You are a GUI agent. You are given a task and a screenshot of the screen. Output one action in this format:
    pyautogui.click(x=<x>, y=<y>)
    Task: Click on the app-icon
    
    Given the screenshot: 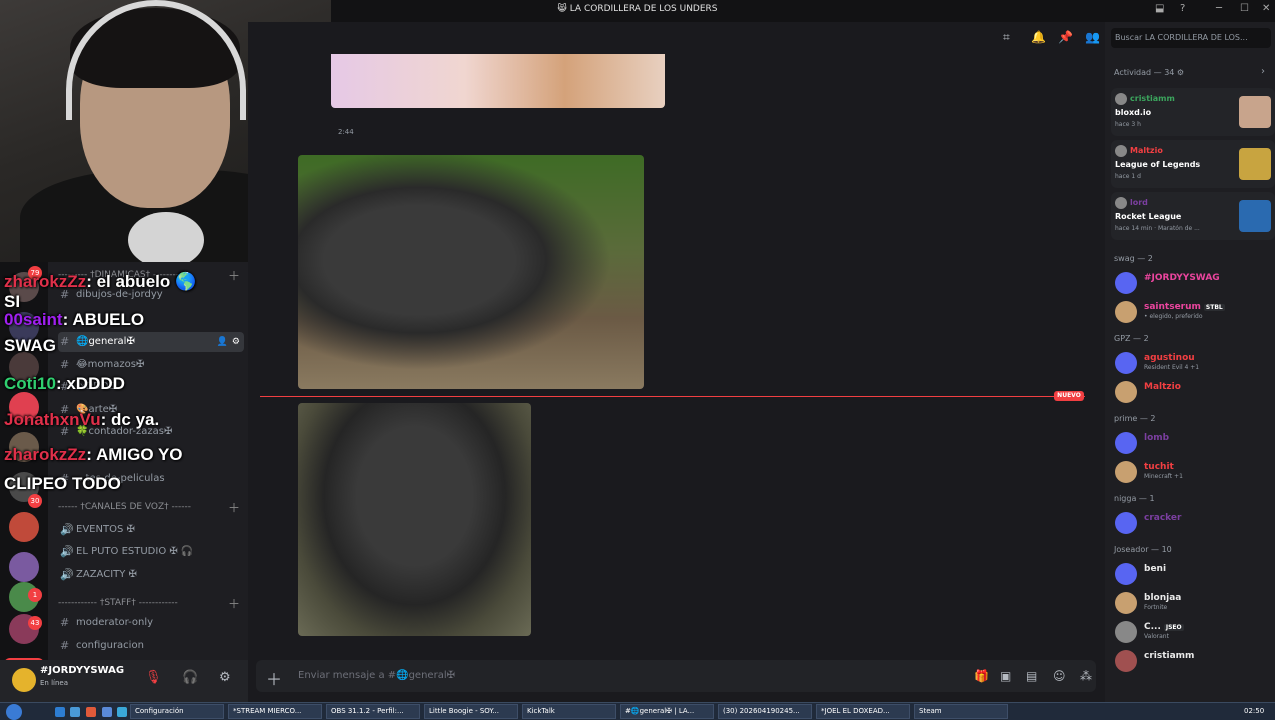 What is the action you would take?
    pyautogui.click(x=107, y=712)
    